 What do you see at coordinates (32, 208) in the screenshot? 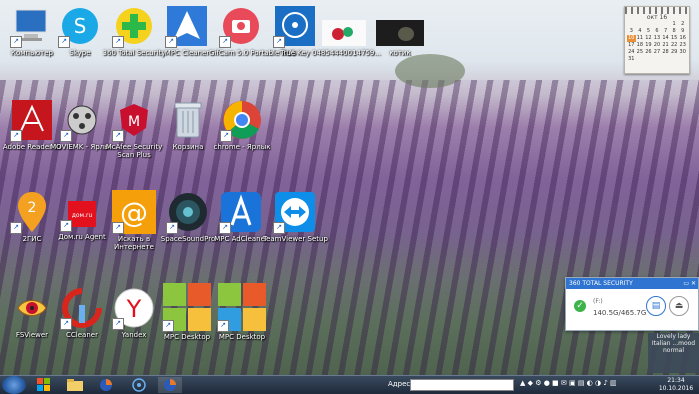
I see `svg-text: 2` at bounding box center [32, 208].